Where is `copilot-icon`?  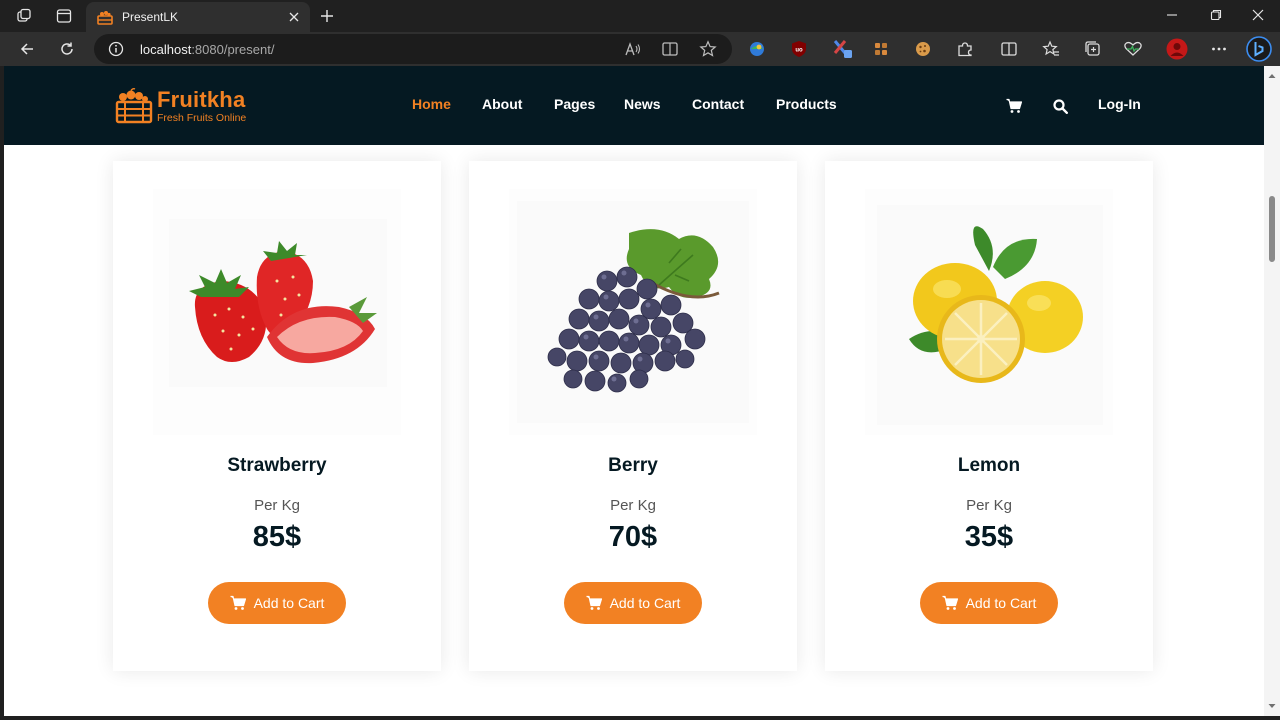 copilot-icon is located at coordinates (1259, 49).